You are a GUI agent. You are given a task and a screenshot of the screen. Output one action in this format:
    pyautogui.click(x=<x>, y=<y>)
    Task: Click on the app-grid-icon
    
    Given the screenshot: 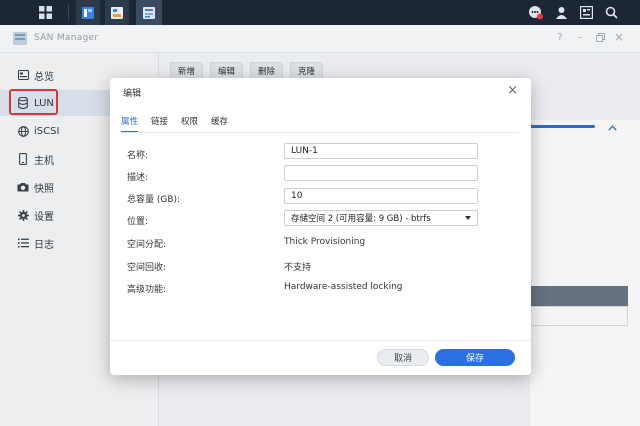 What is the action you would take?
    pyautogui.click(x=45, y=12)
    